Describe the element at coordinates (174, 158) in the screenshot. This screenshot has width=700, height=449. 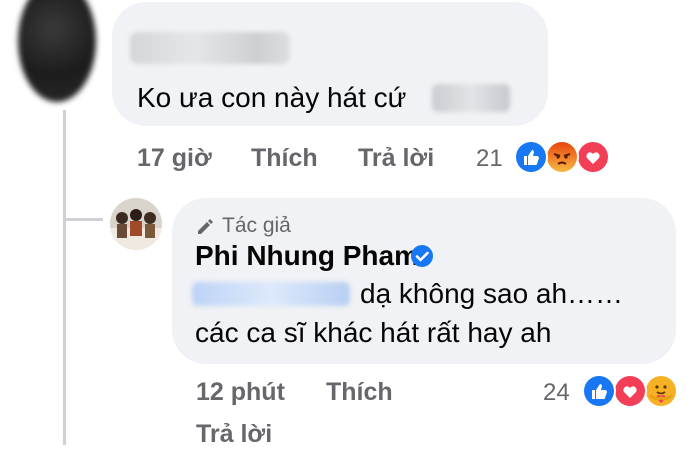
I see `comment-1-time: 17 giờ` at that location.